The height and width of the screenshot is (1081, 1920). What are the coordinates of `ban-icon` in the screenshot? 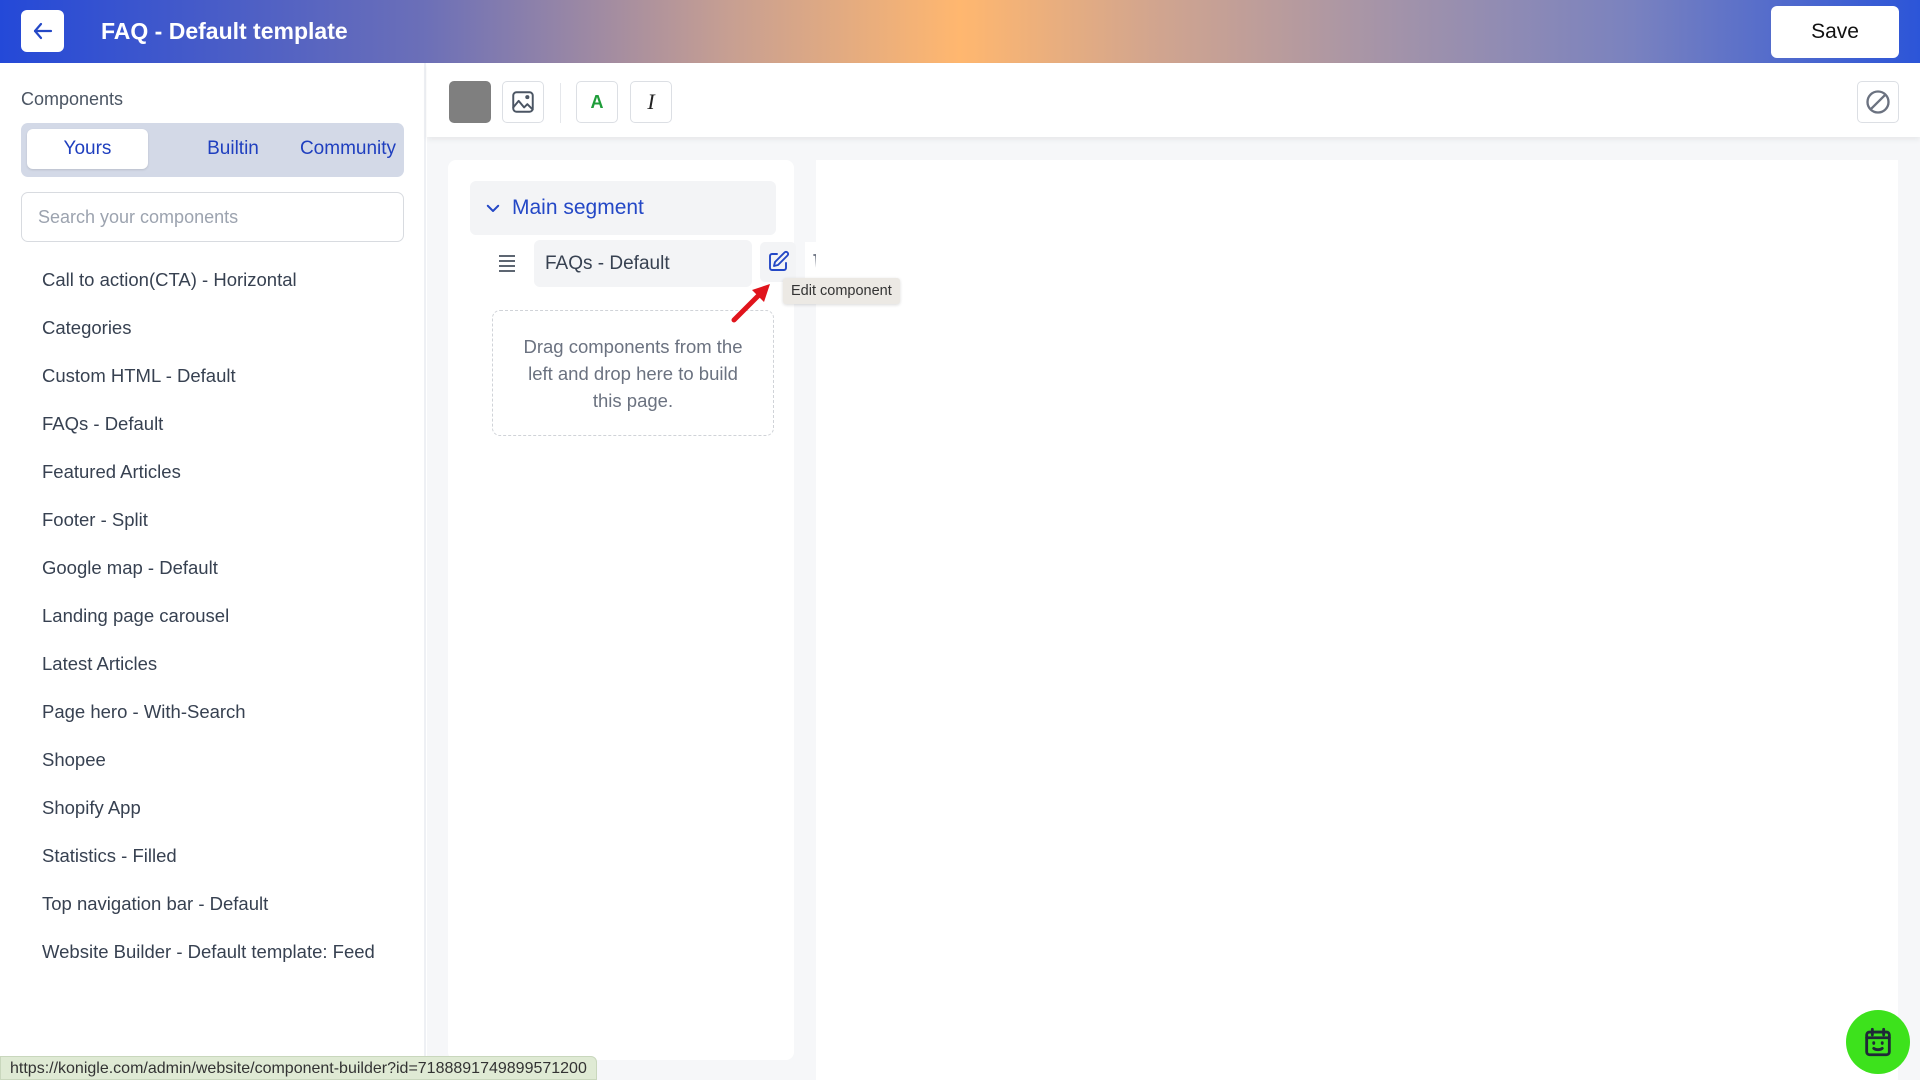 It's located at (1878, 102).